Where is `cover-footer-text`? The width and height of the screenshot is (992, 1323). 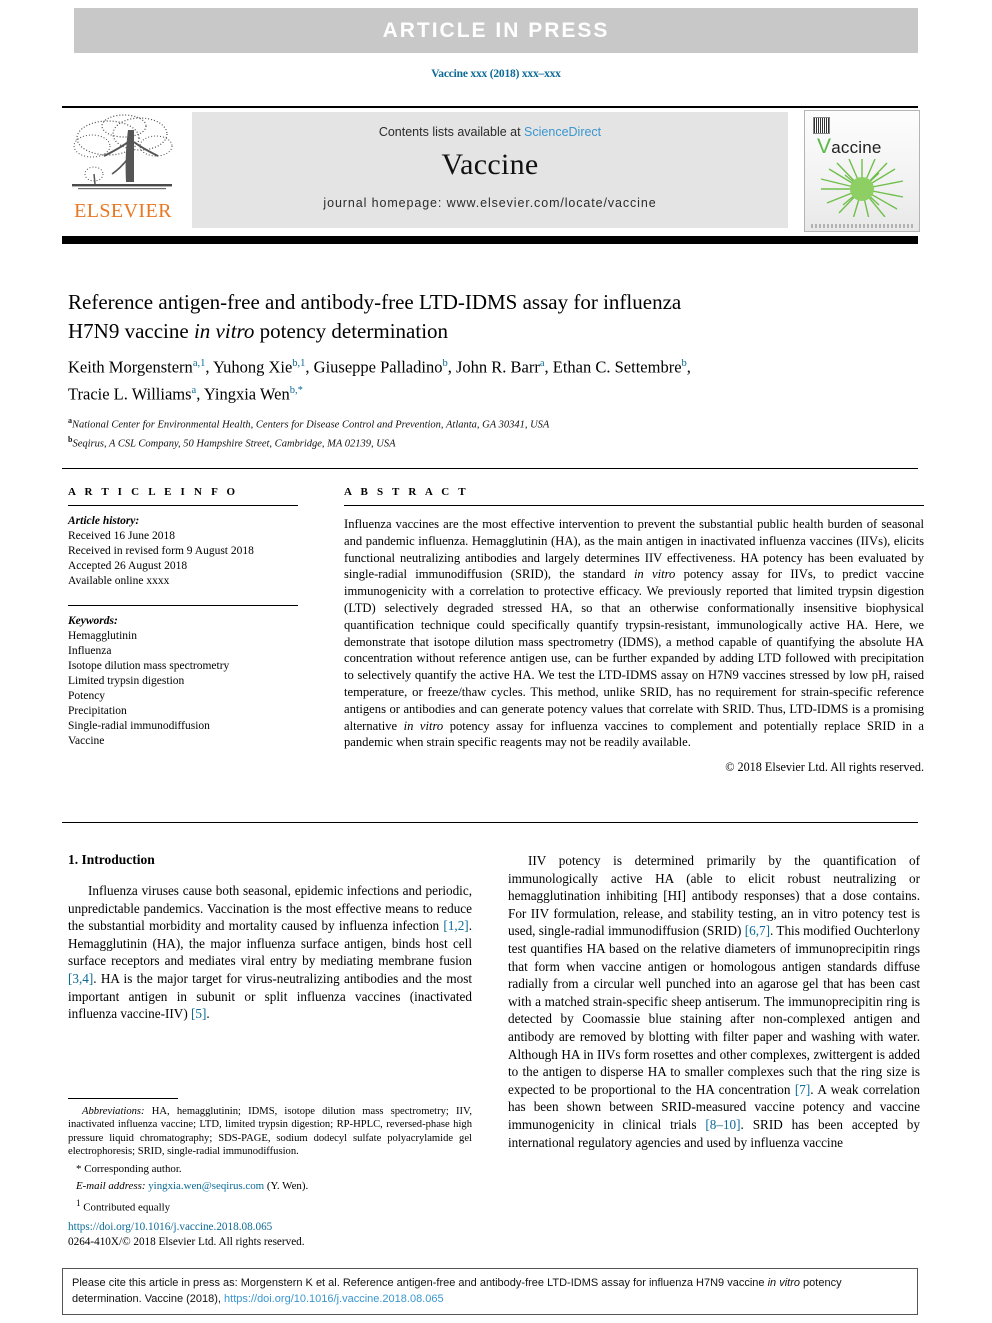 cover-footer-text is located at coordinates (862, 226).